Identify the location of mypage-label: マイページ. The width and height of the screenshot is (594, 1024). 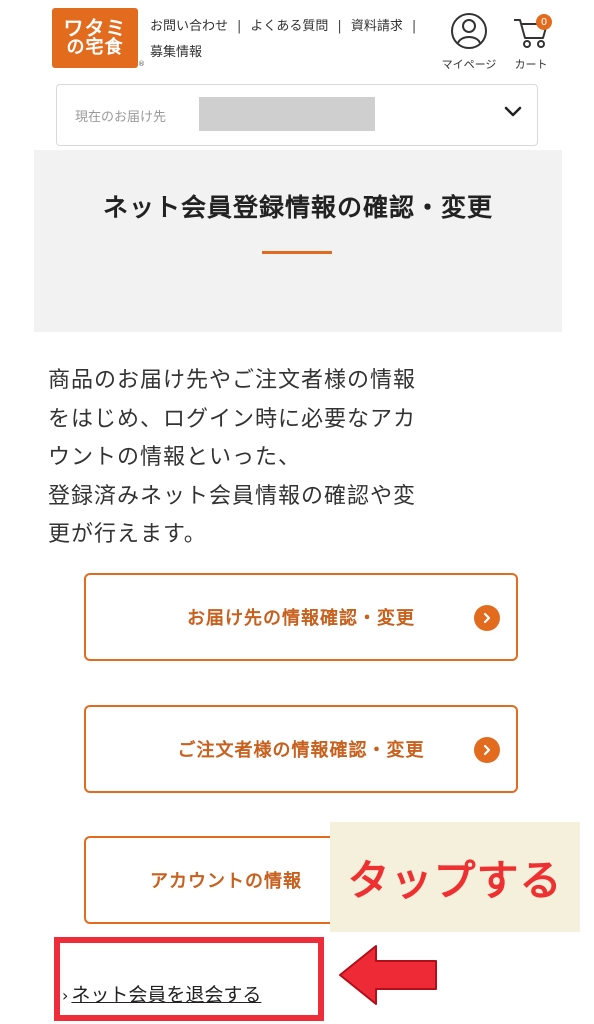
(469, 64).